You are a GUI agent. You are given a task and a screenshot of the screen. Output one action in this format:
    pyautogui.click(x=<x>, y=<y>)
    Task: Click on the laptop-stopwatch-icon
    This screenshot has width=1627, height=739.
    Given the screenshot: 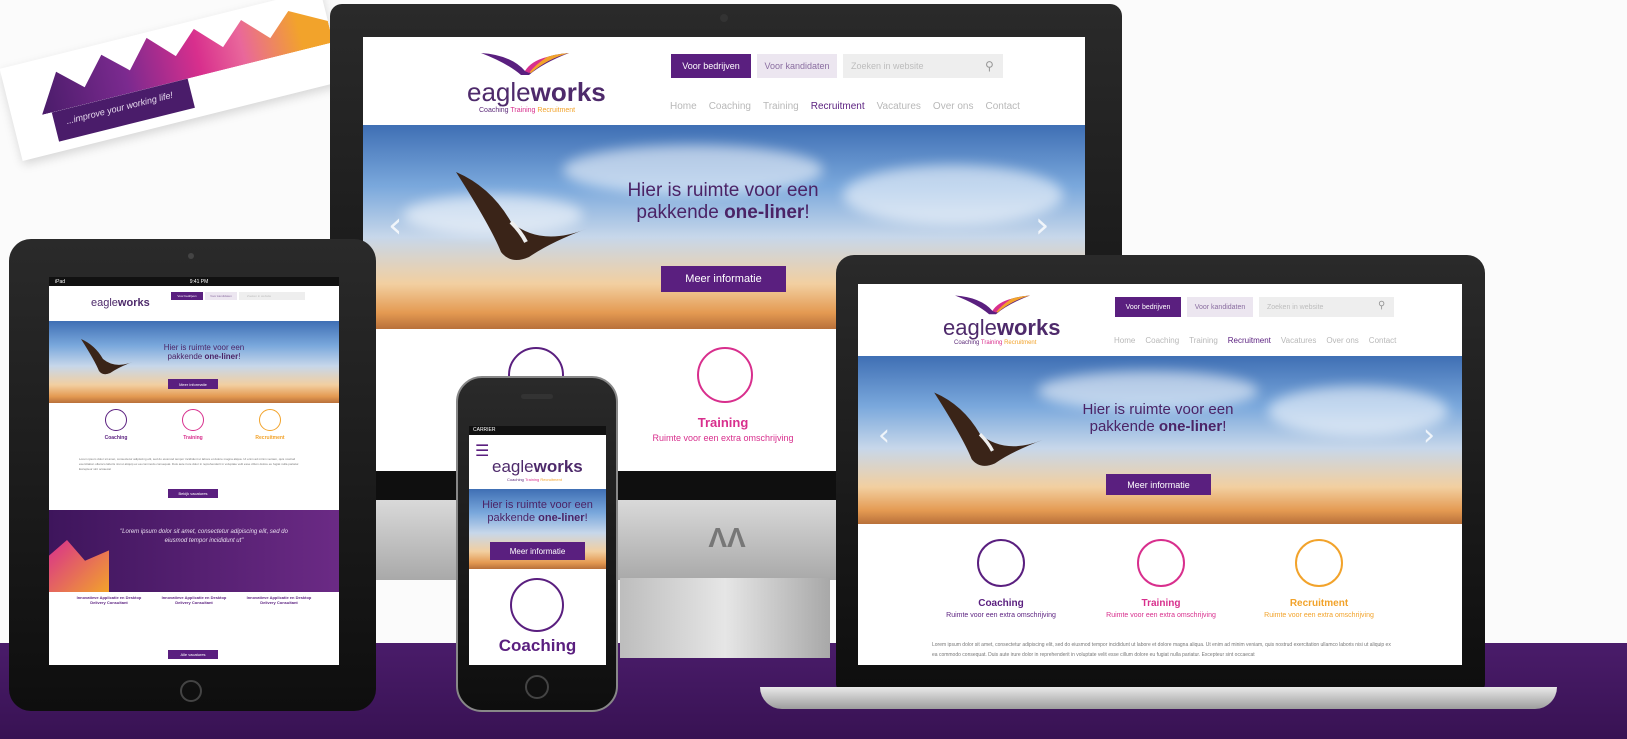 What is the action you would take?
    pyautogui.click(x=1001, y=563)
    